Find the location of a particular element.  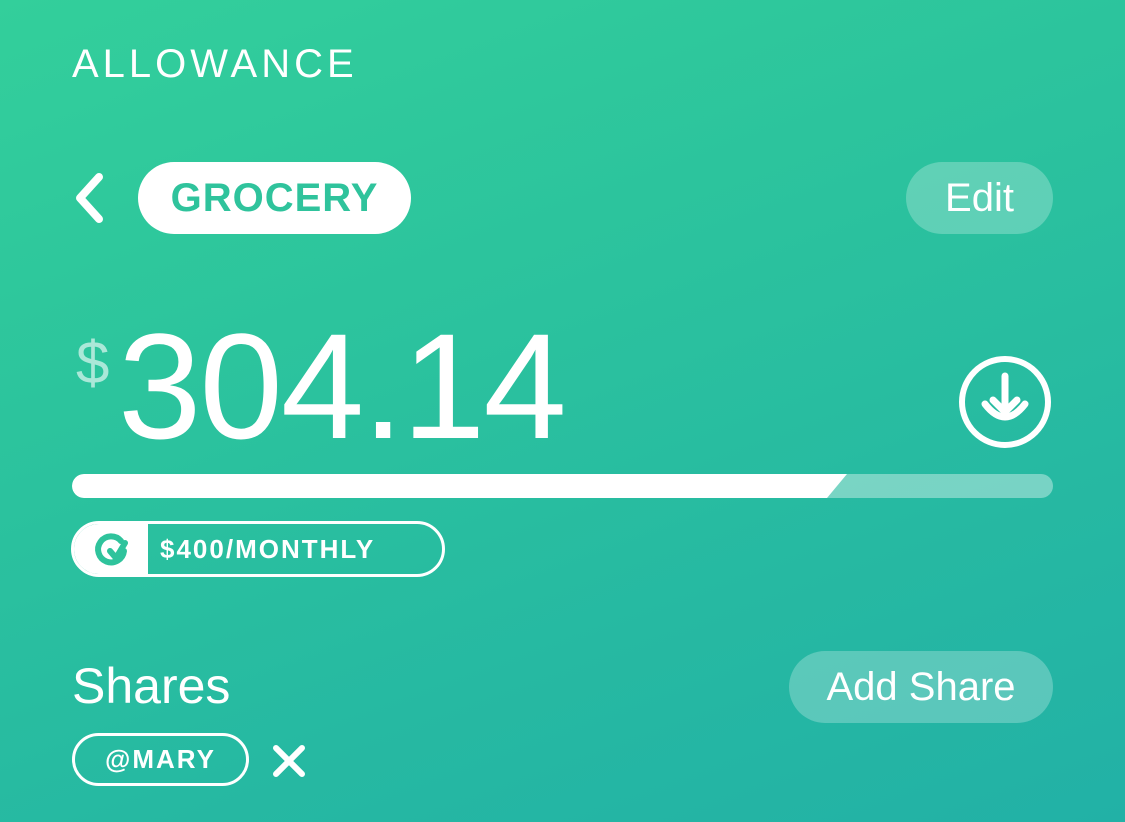

budget-limit-badge: $400/MONTHLY is located at coordinates (258, 549).